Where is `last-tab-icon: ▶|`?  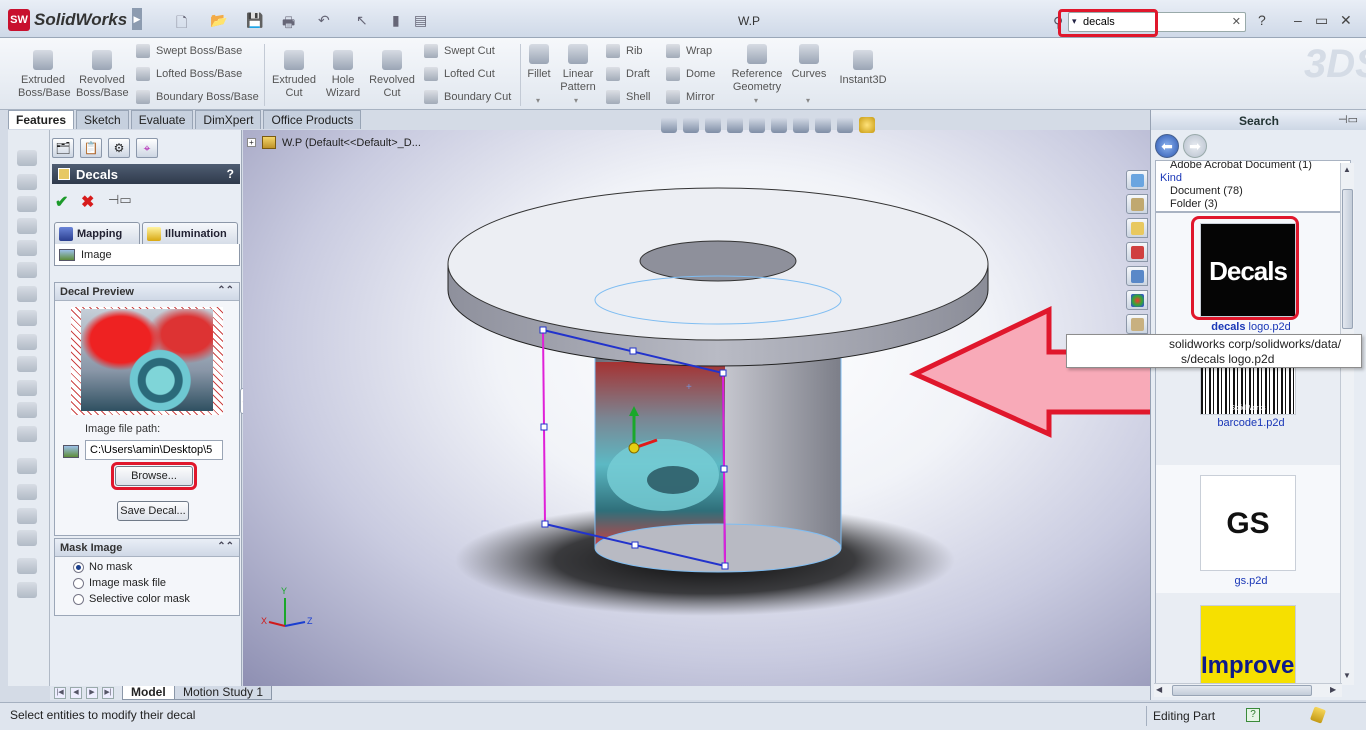 last-tab-icon: ▶| is located at coordinates (108, 693).